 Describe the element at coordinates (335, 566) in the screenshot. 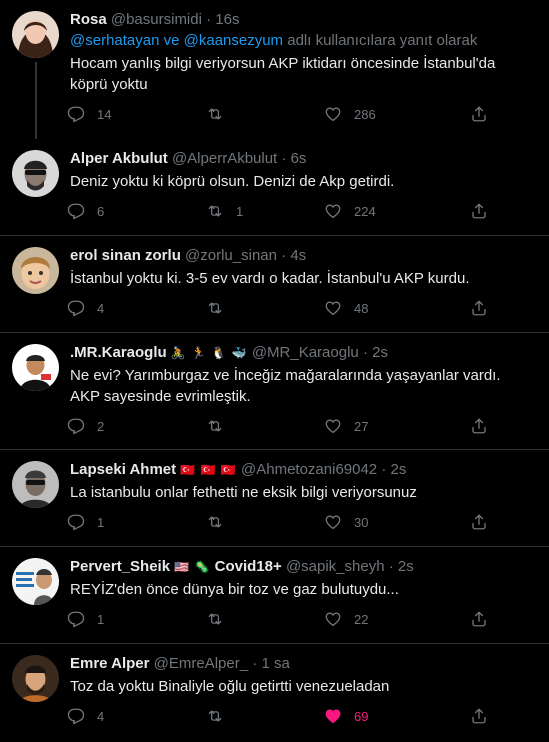

I see `author-handle: @sapik_sheyh` at that location.